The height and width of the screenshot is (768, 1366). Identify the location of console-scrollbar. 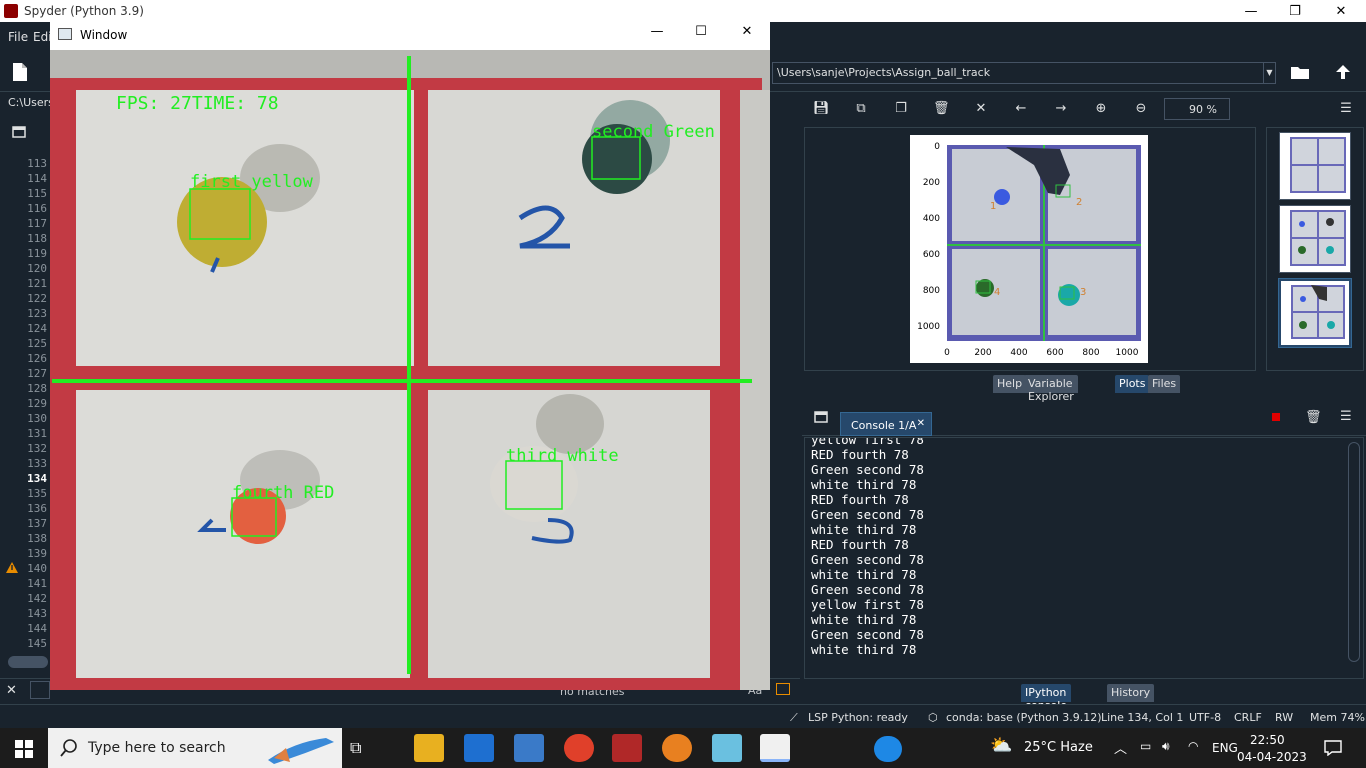
(1354, 552).